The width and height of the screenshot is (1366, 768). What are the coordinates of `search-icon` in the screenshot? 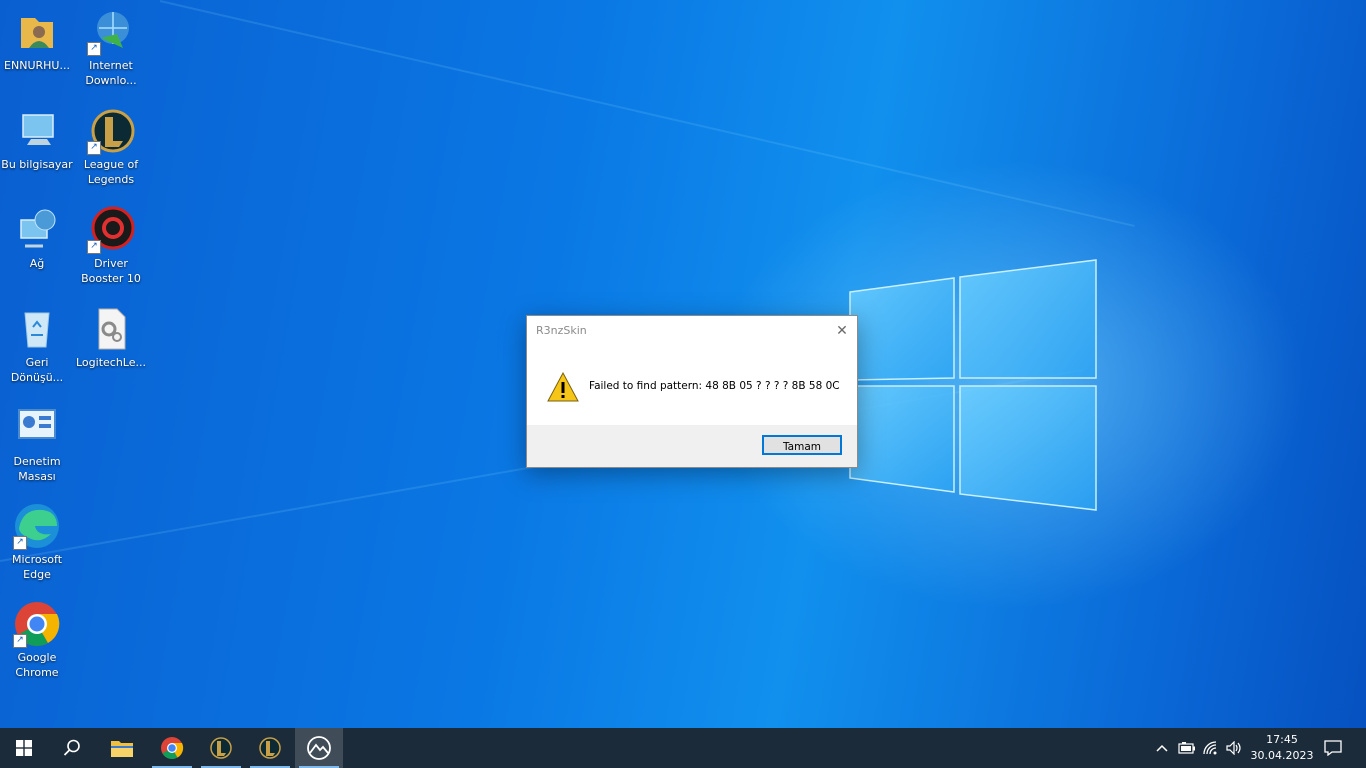 It's located at (71, 747).